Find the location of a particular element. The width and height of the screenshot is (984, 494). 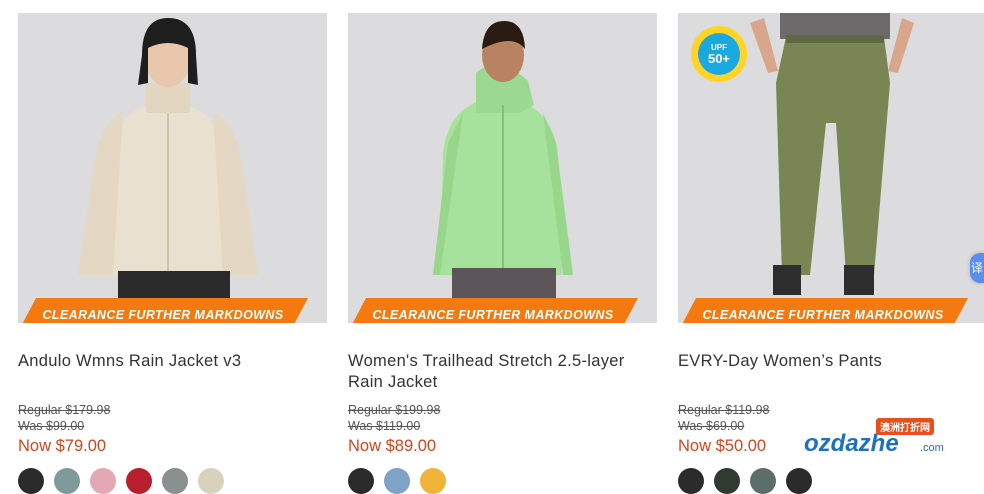

regular-price: Regular $179.98 is located at coordinates (64, 410).